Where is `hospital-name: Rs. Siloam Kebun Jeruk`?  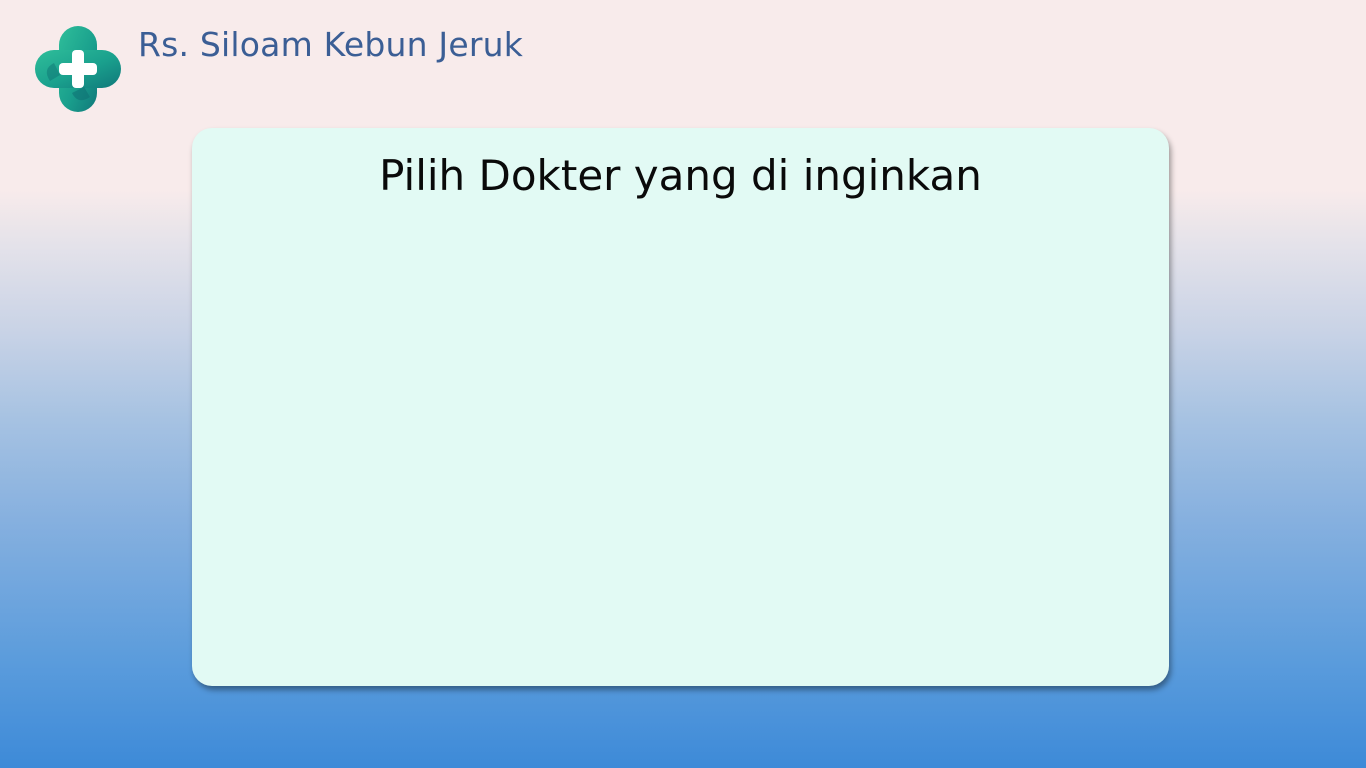
hospital-name: Rs. Siloam Kebun Jeruk is located at coordinates (331, 44).